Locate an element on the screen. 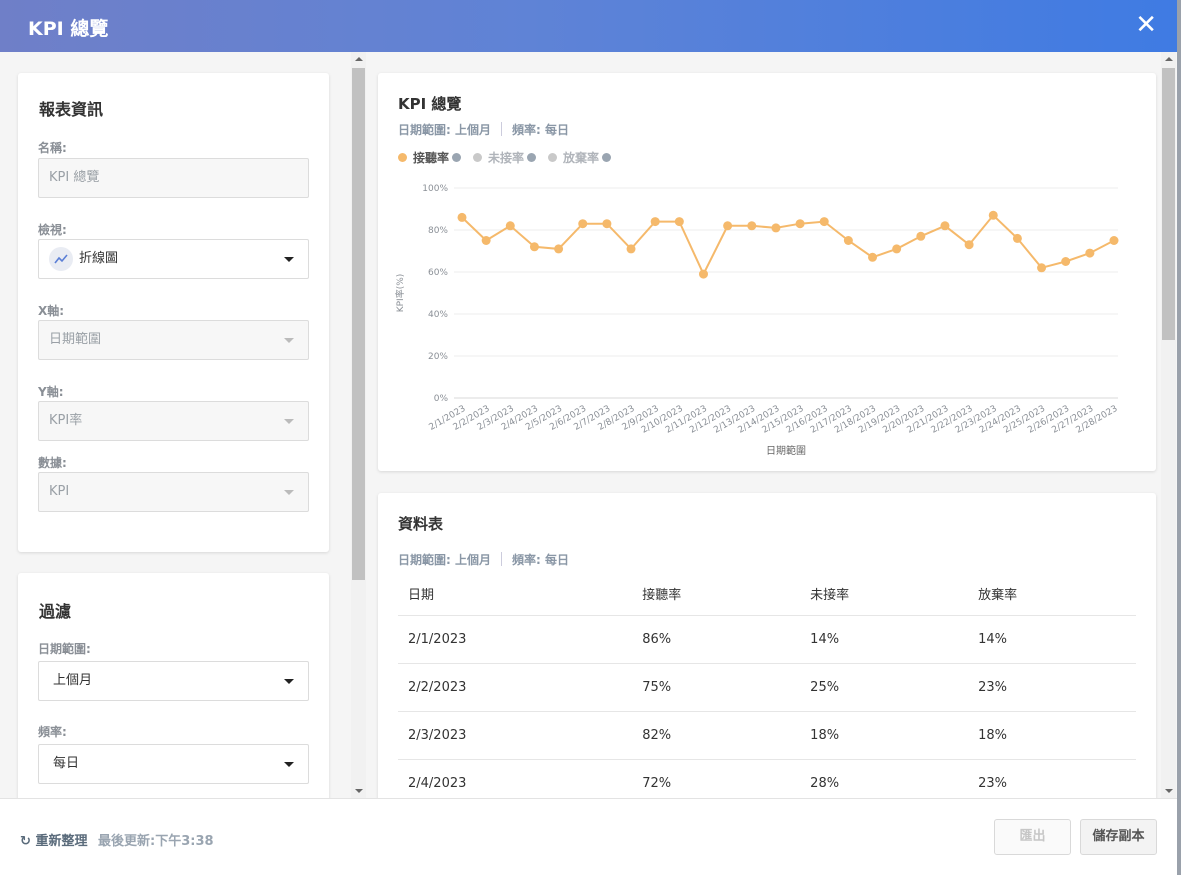  data-label: 數據: is located at coordinates (52, 463).